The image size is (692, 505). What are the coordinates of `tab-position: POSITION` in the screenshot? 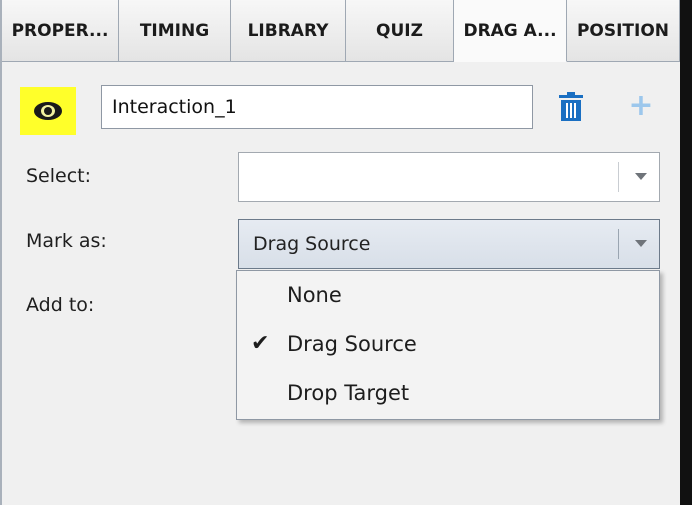 It's located at (623, 30).